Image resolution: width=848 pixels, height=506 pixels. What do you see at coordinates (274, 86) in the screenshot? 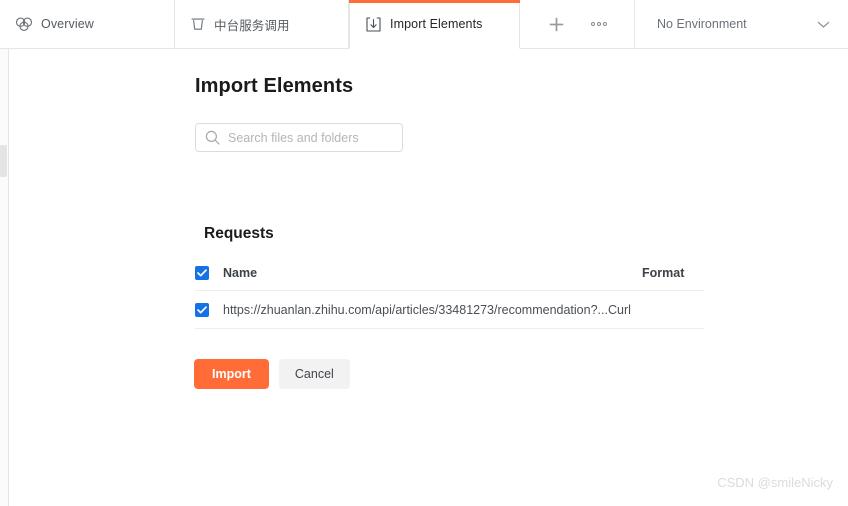
I see `page-title: Import Elements` at bounding box center [274, 86].